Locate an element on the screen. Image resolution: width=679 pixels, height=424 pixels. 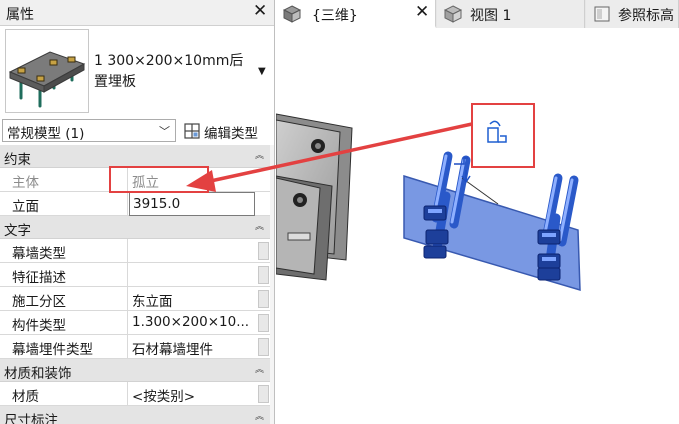
edit-type-button: 编辑类型 is located at coordinates (226, 130).